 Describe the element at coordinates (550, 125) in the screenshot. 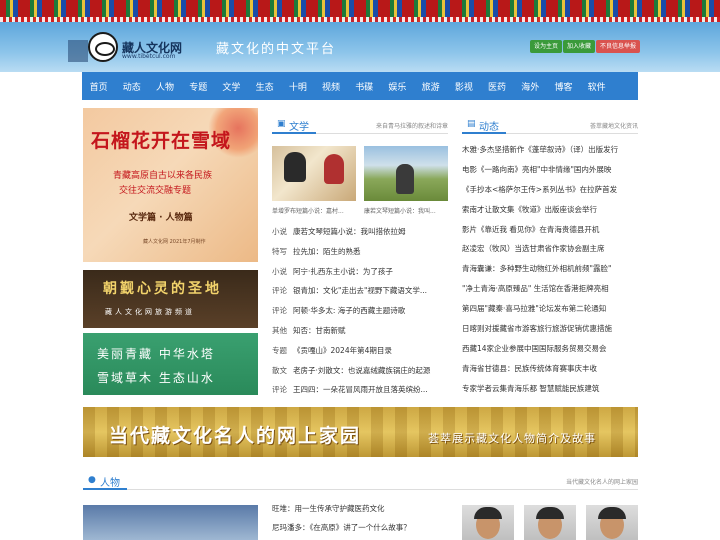

I see `news-section-header: ▤ 动态 荟萃藏地文化资讯` at that location.